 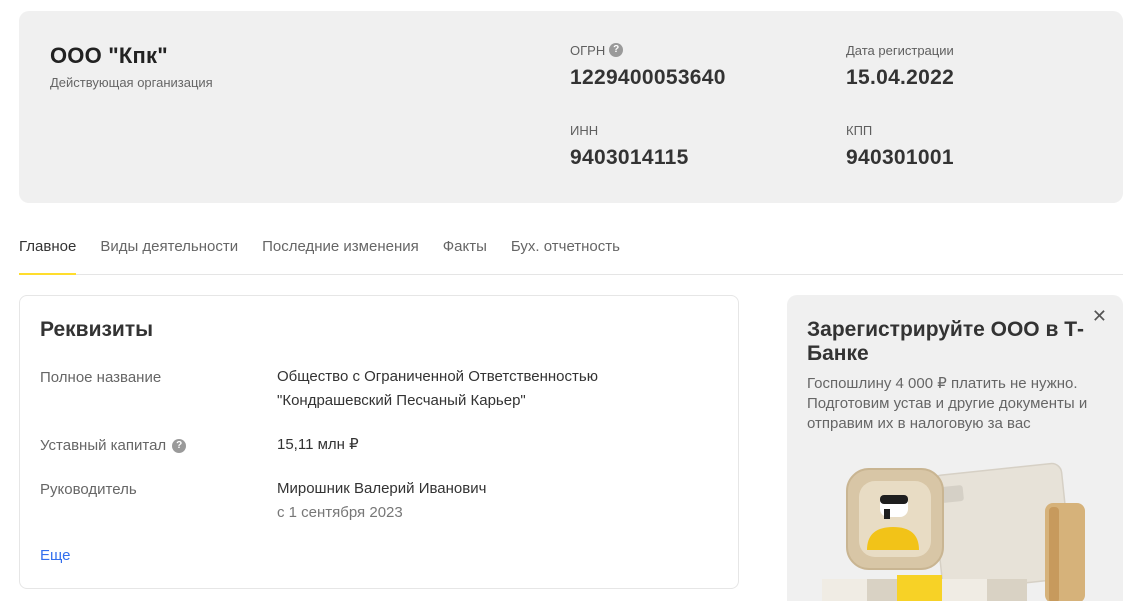 What do you see at coordinates (584, 130) in the screenshot?
I see `inn-label: ИНН` at bounding box center [584, 130].